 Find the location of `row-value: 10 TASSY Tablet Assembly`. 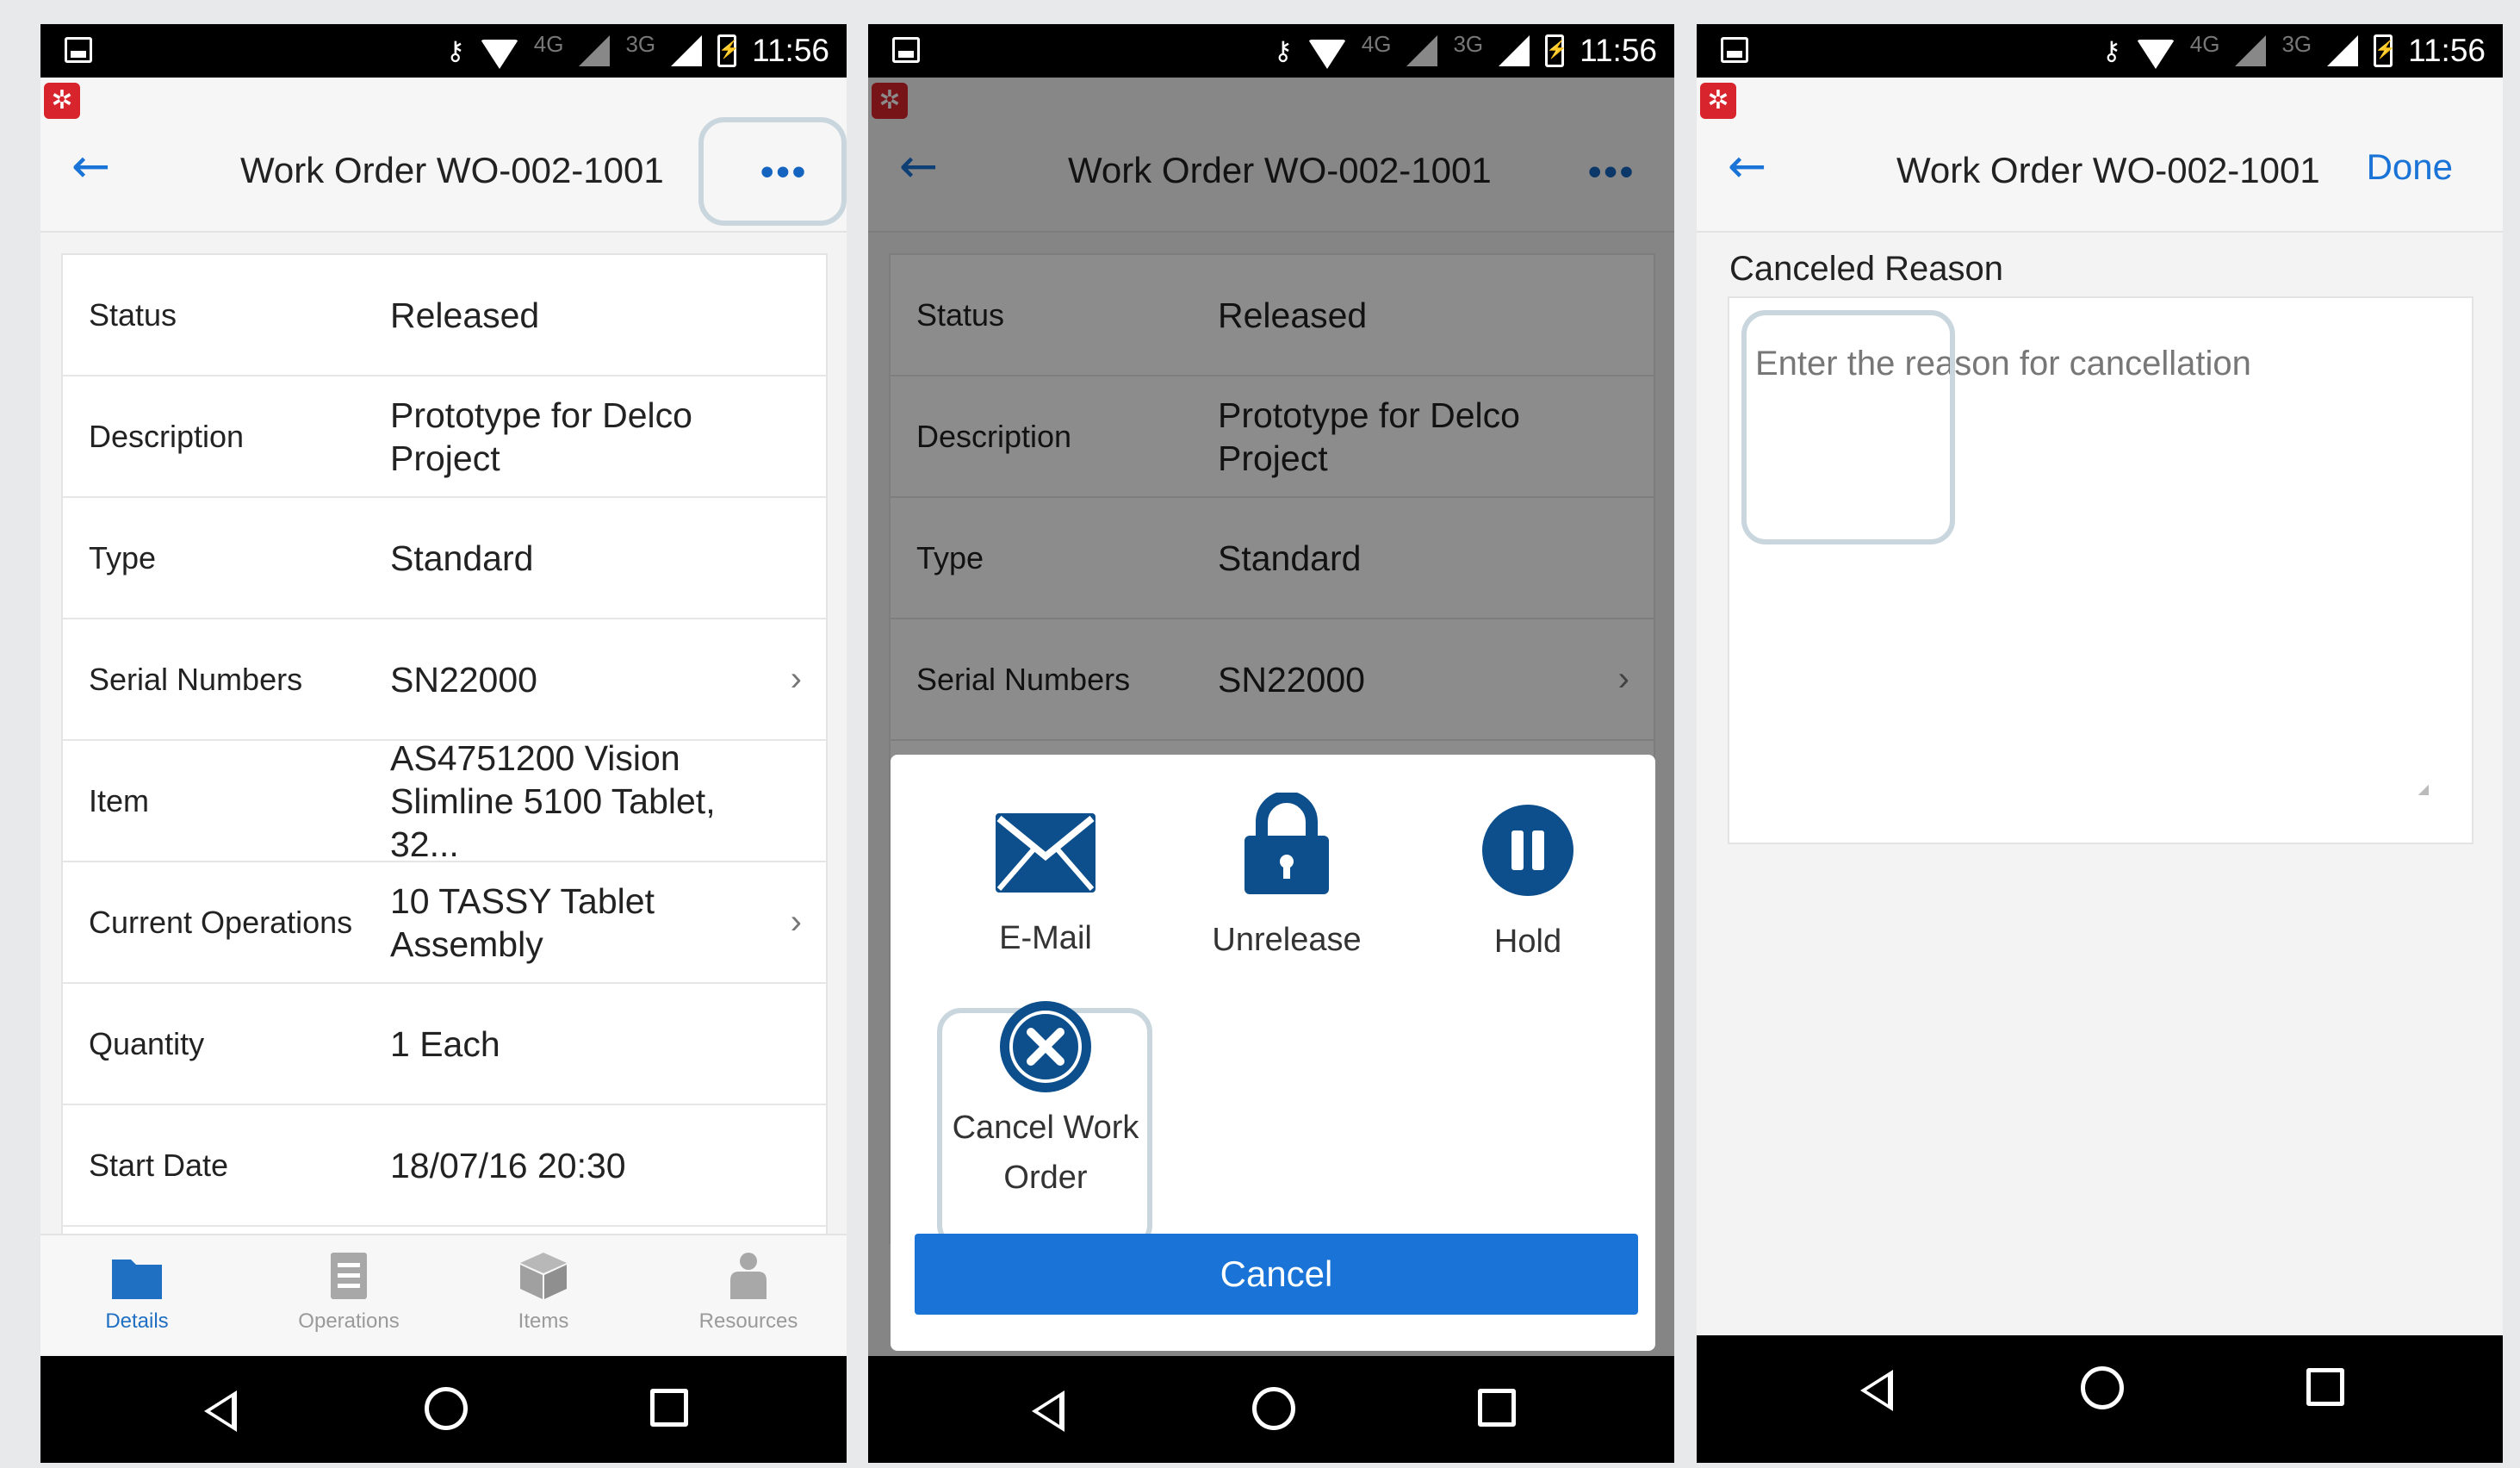

row-value: 10 TASSY Tablet Assembly is located at coordinates (523, 922).